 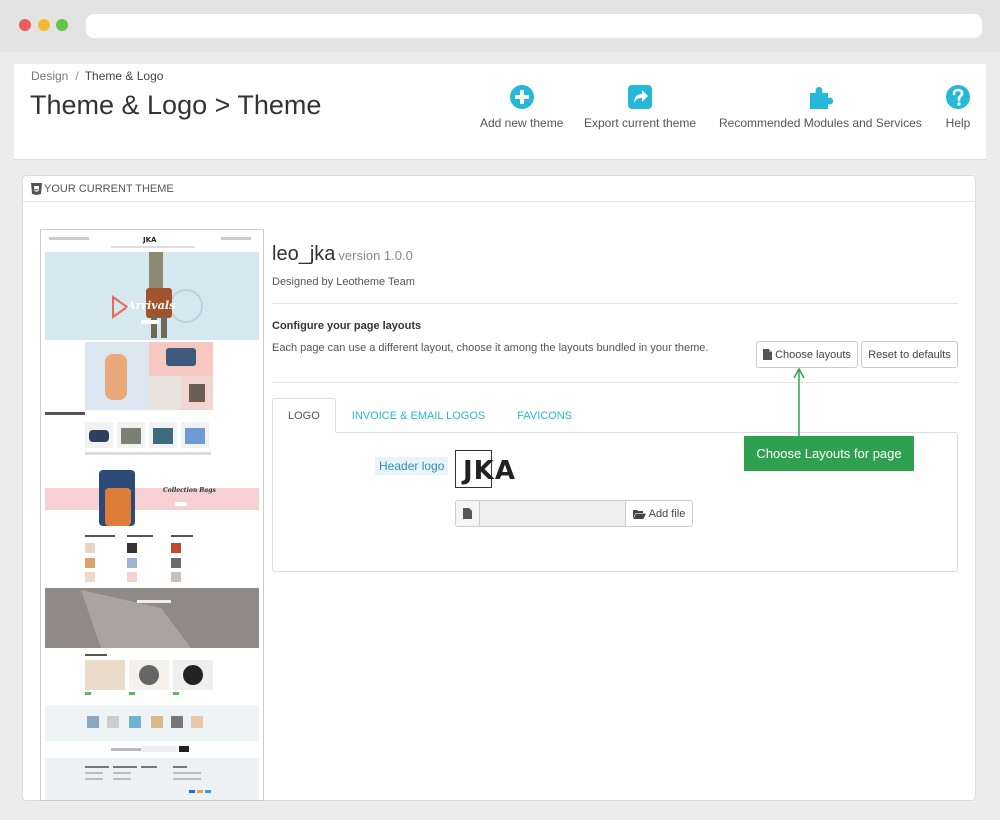 I want to click on help-label: Help, so click(x=958, y=123).